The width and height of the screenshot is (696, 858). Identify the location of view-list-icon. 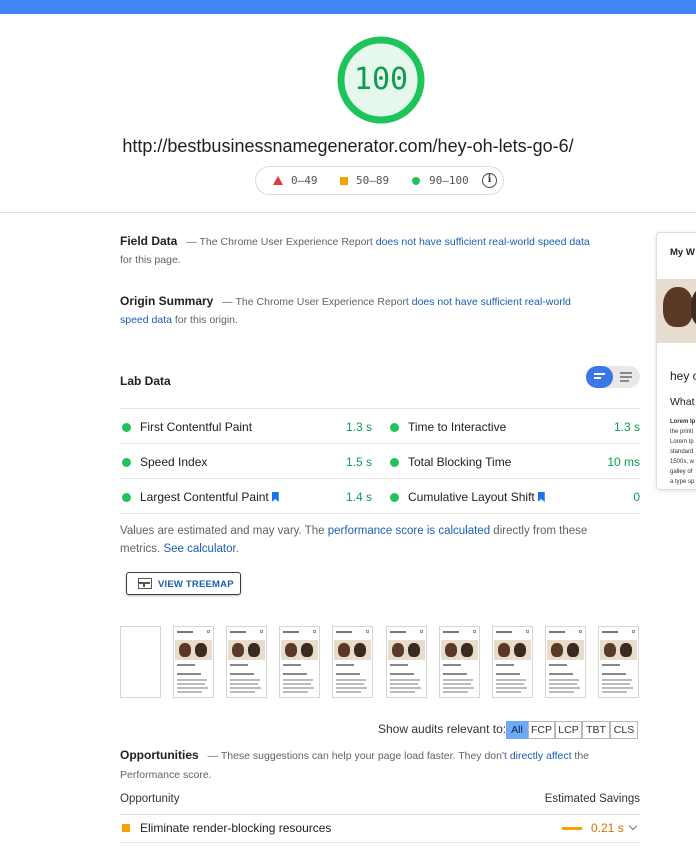
(599, 377).